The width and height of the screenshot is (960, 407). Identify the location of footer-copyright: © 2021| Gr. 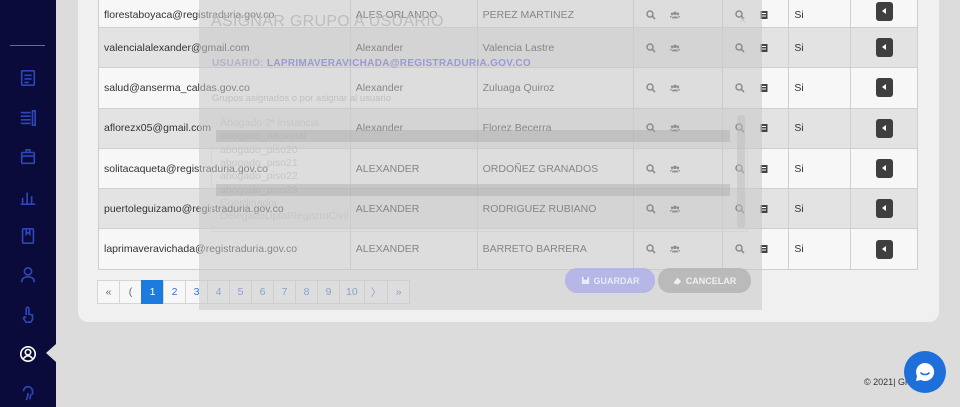
(886, 382).